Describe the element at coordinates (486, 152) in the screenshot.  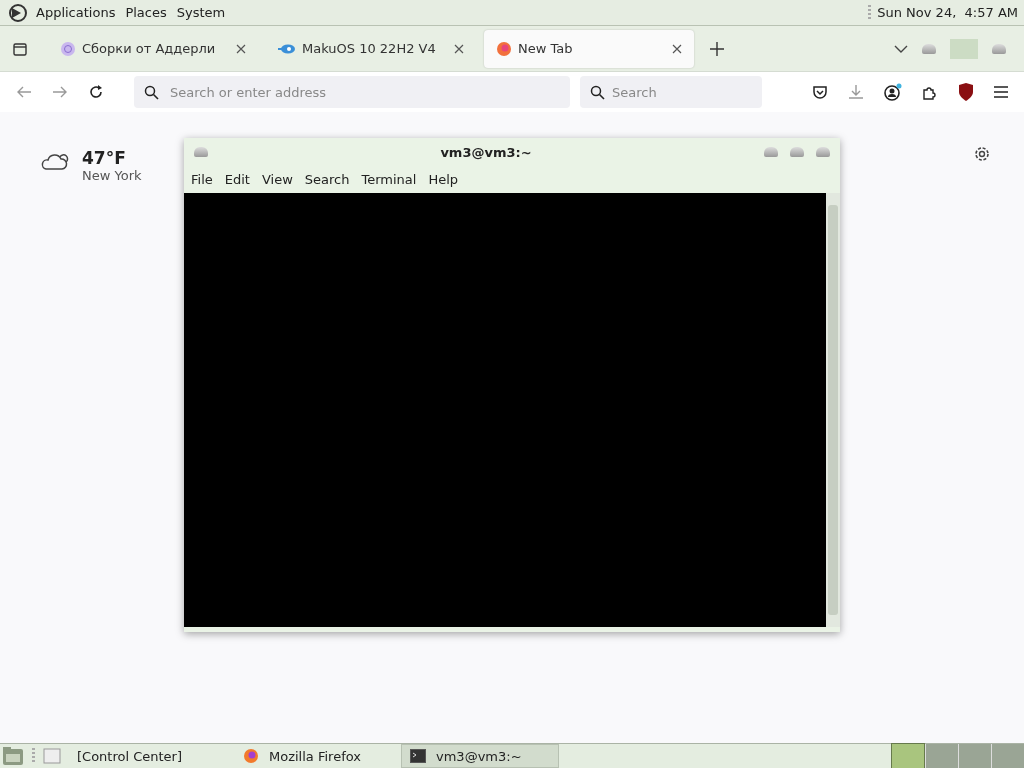
I see `window-title: vm3@vm3:~` at that location.